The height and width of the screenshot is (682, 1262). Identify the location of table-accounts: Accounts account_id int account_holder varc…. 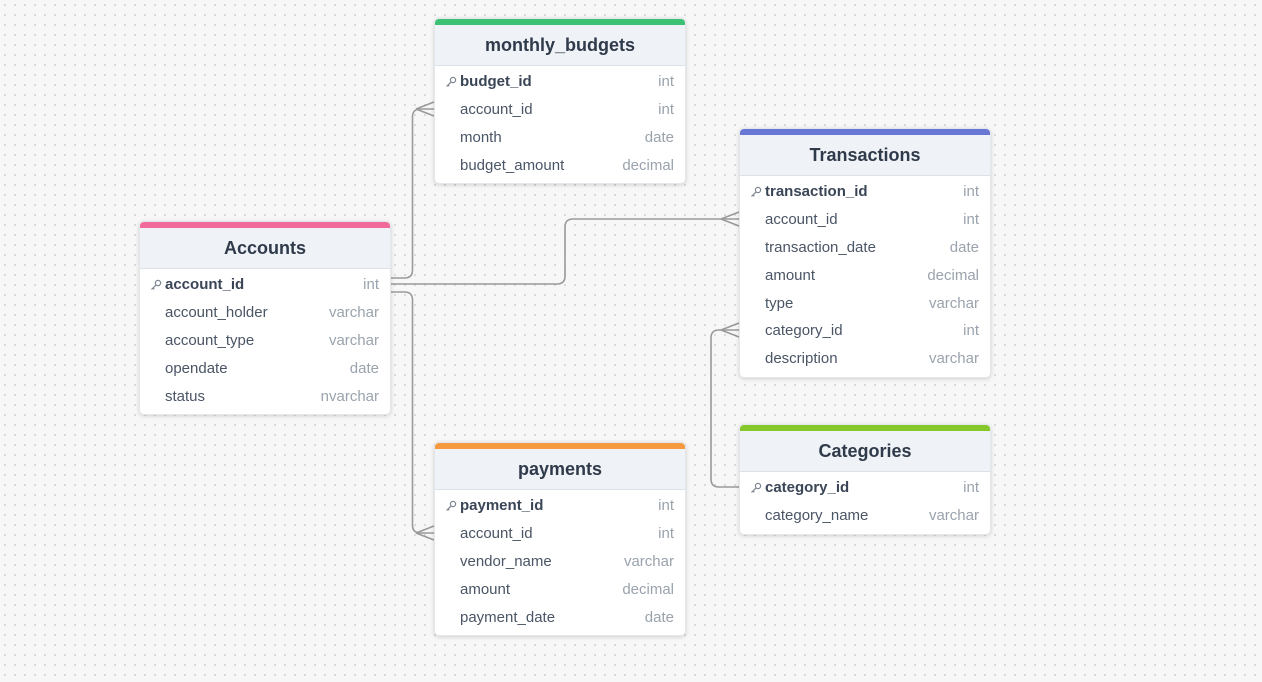
(265, 318).